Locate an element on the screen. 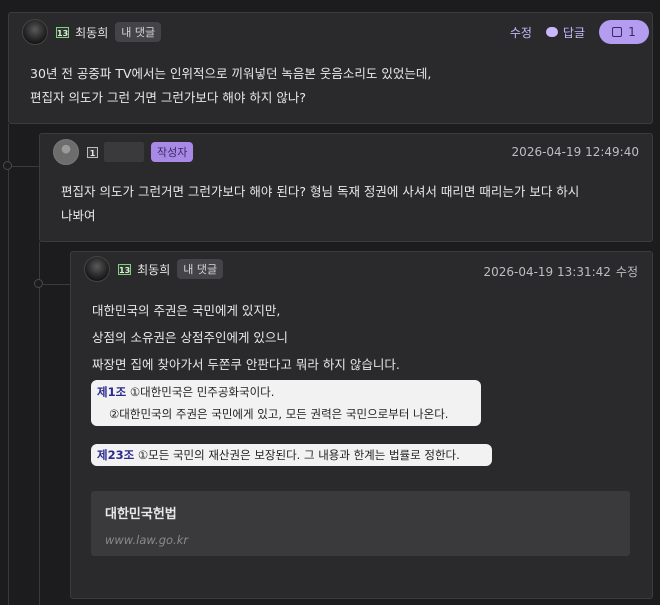 Image resolution: width=660 pixels, height=605 pixels. reply-label: 답글 is located at coordinates (573, 32).